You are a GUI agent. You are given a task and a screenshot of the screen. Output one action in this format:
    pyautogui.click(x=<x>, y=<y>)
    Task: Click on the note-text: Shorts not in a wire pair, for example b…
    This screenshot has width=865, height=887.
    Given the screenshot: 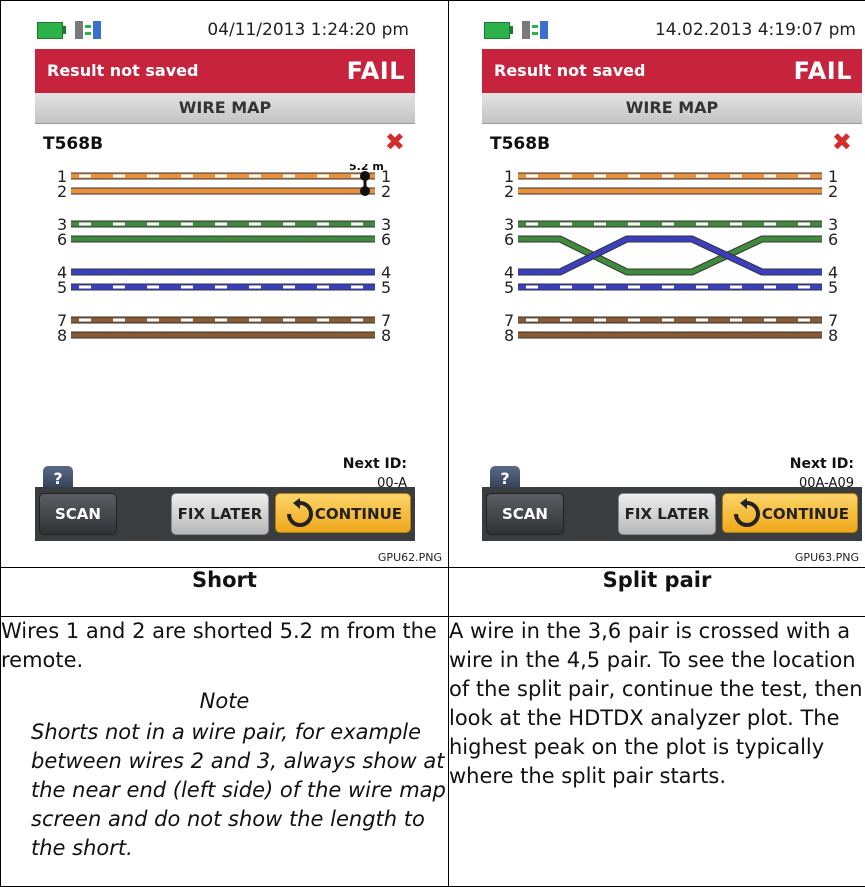 What is the action you would take?
    pyautogui.click(x=238, y=790)
    